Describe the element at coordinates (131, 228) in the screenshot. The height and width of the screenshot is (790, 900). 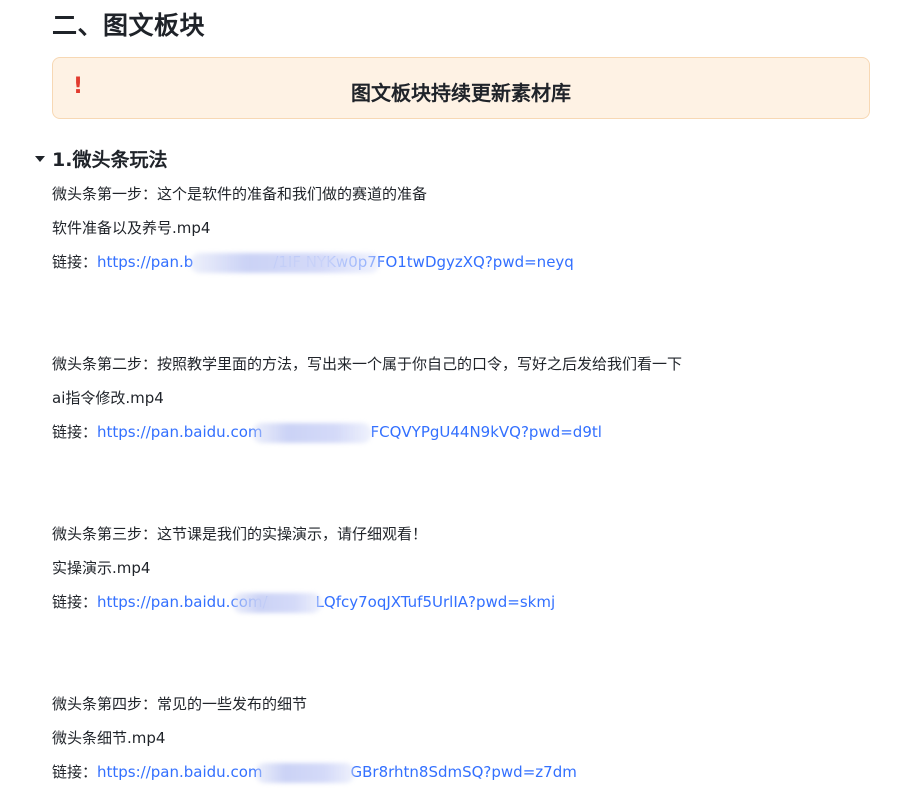
I see `step-file-name: 软件准备以及养号.mp4` at that location.